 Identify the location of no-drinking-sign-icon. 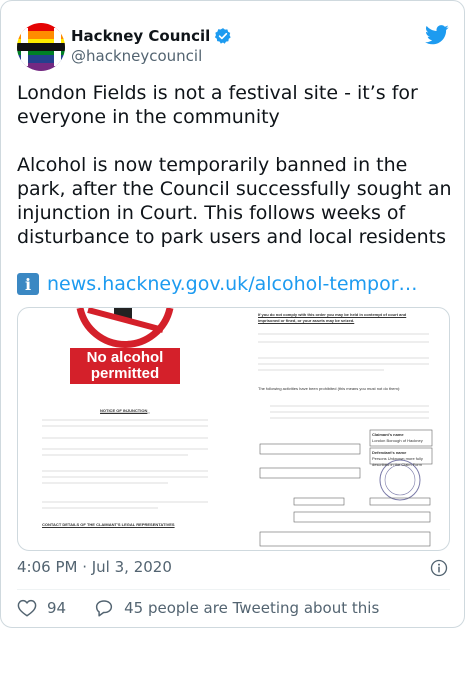
(125, 408).